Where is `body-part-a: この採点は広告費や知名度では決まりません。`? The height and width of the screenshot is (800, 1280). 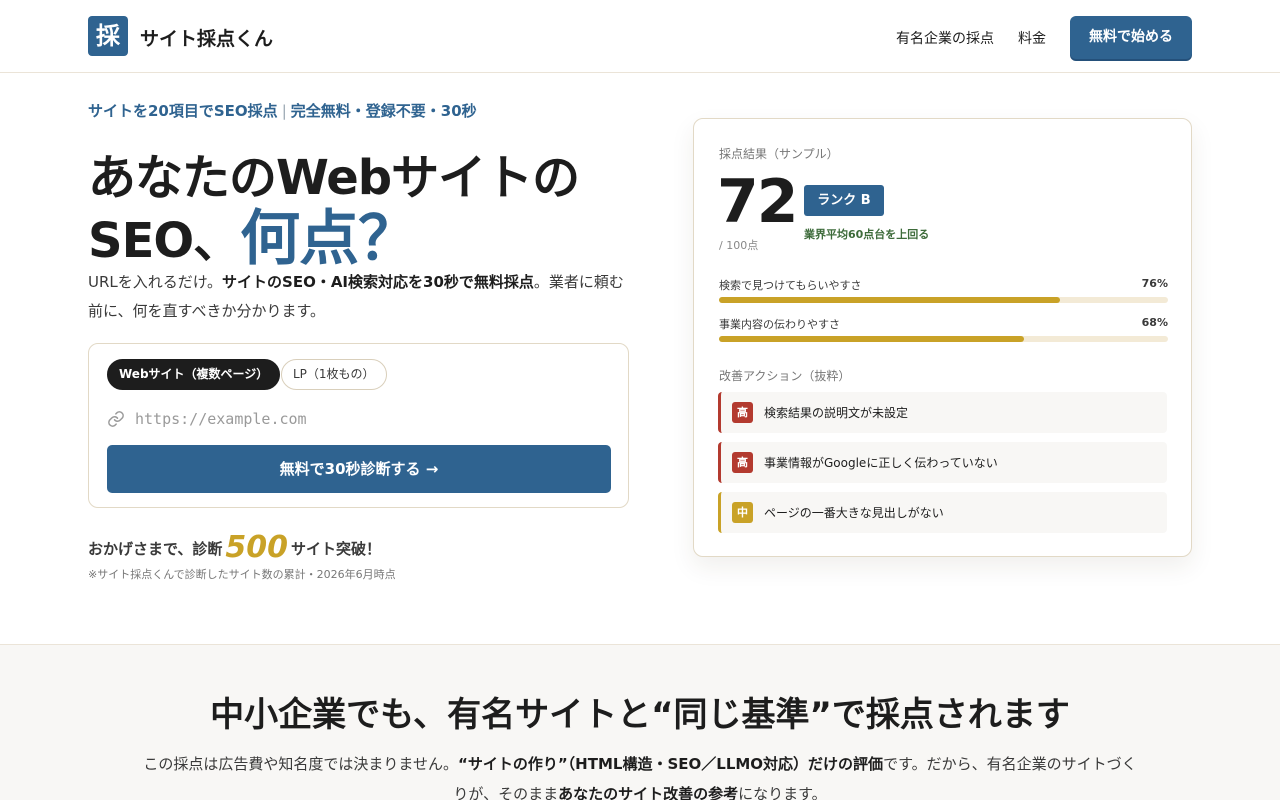
body-part-a: この採点は広告費や知名度では決まりません。 is located at coordinates (300, 764).